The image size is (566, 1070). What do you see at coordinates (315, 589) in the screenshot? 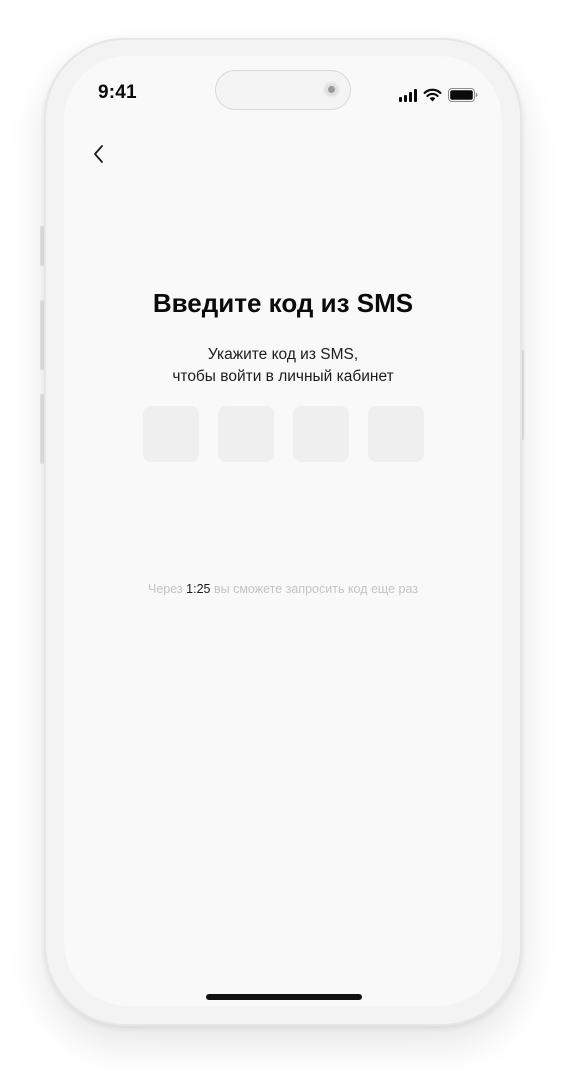
I see `resend-suffix: вы сможете запросить код еще раз` at bounding box center [315, 589].